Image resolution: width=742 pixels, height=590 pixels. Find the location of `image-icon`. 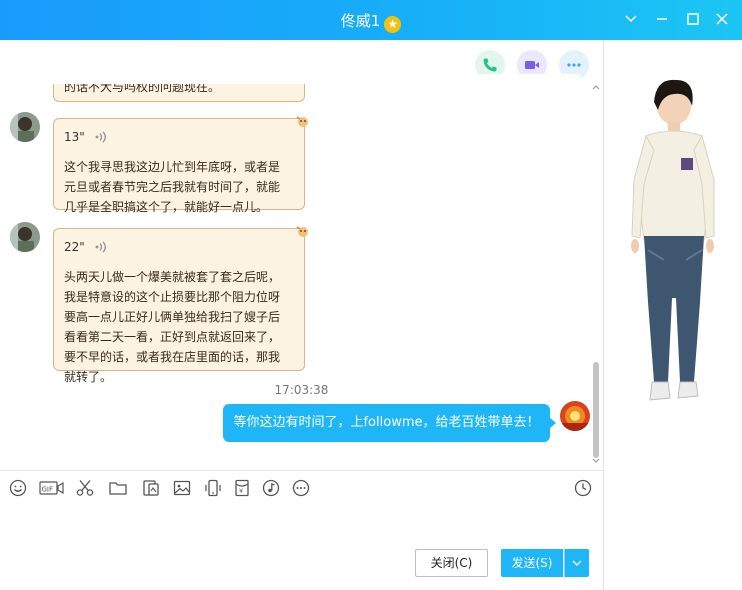

image-icon is located at coordinates (182, 488).